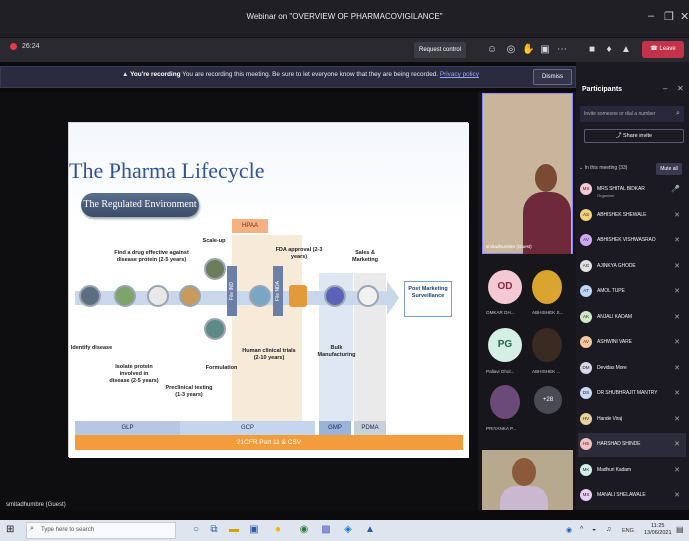 This screenshot has height=541, width=689. I want to click on formulation-label: Formulation, so click(221, 368).